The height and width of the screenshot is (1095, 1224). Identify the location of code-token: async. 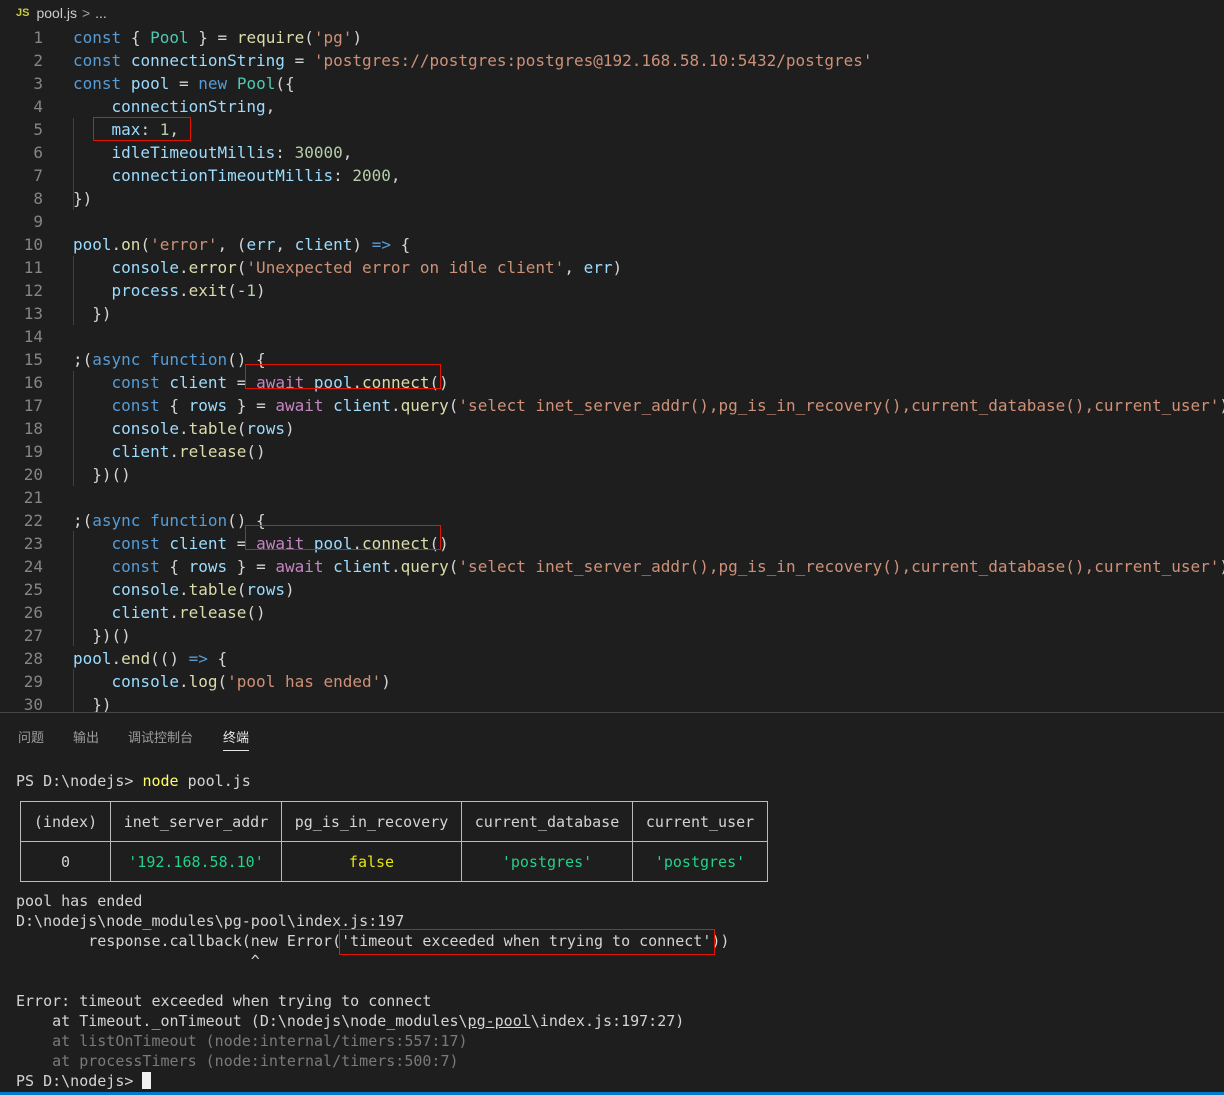
(116, 359).